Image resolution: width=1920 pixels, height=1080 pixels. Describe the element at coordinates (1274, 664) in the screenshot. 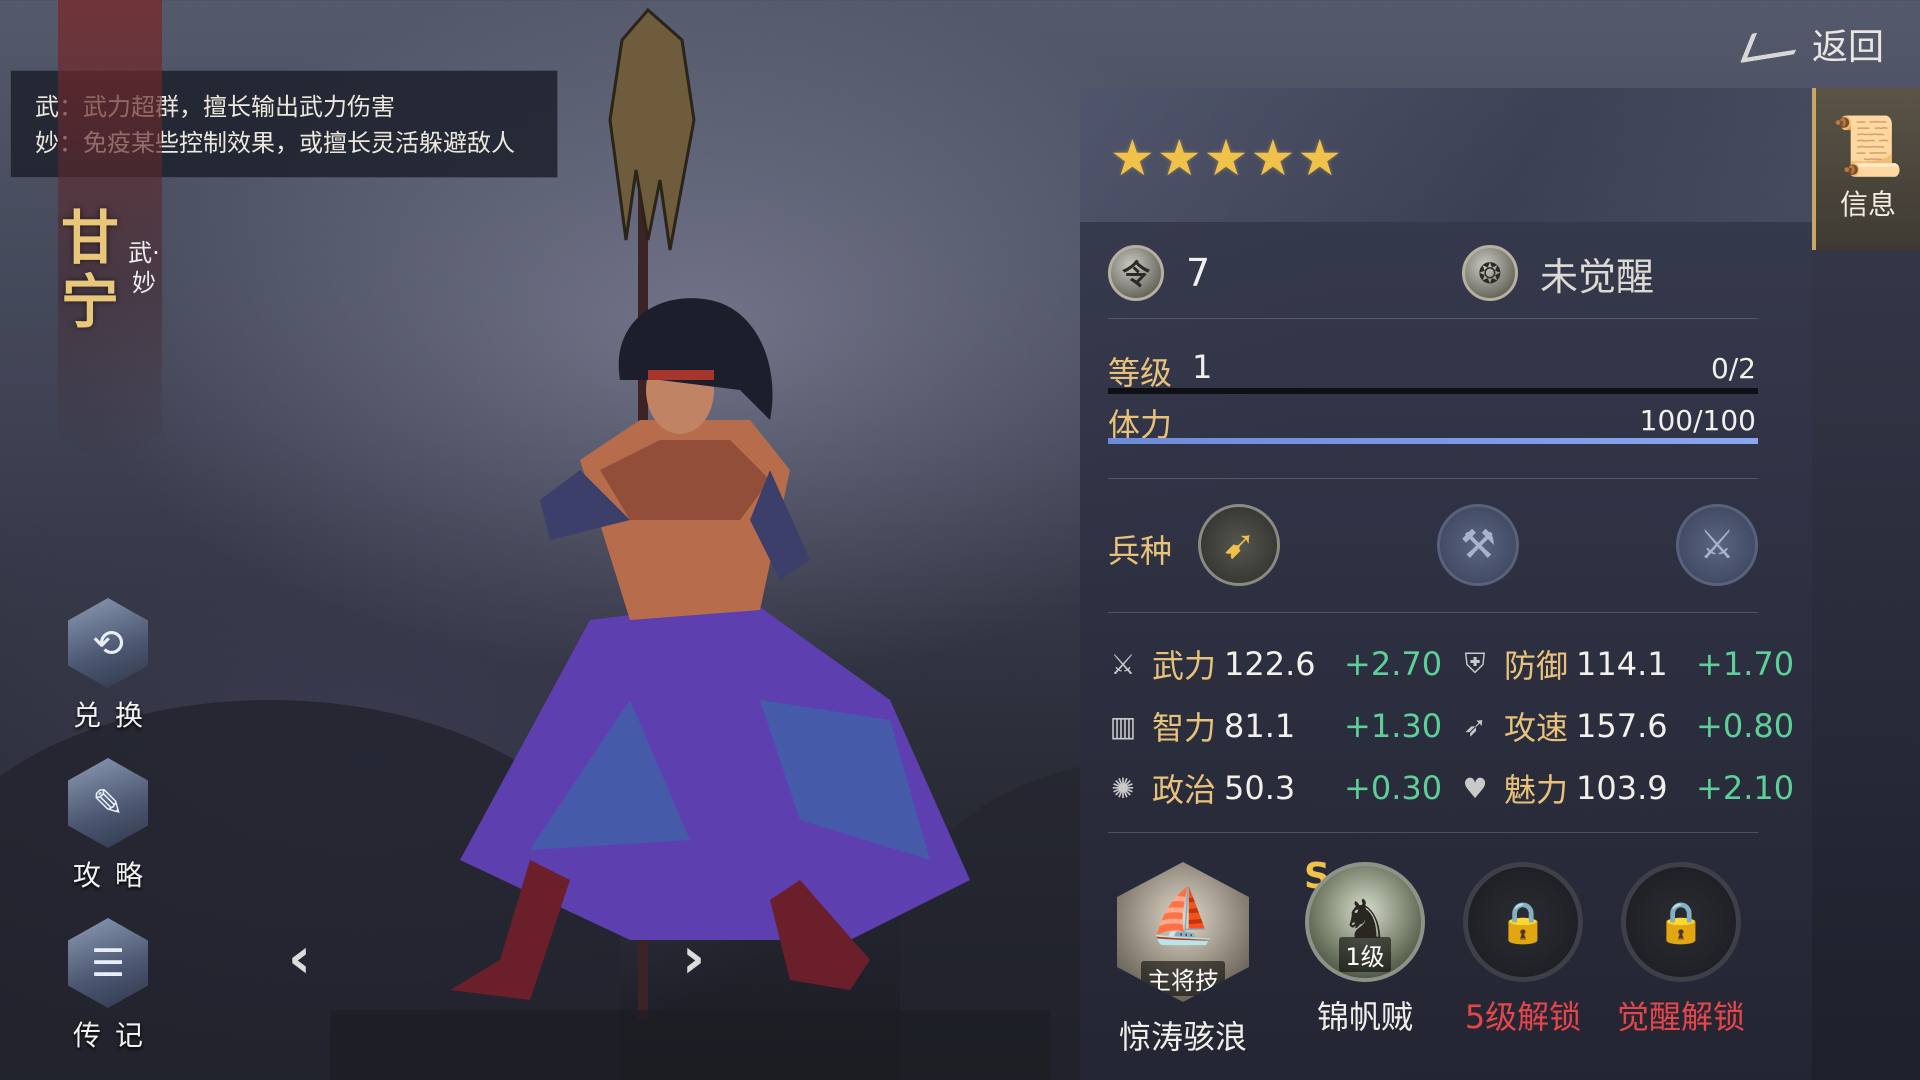

I see `stat-force: ⚔ 武力 122.6 +2.70` at that location.